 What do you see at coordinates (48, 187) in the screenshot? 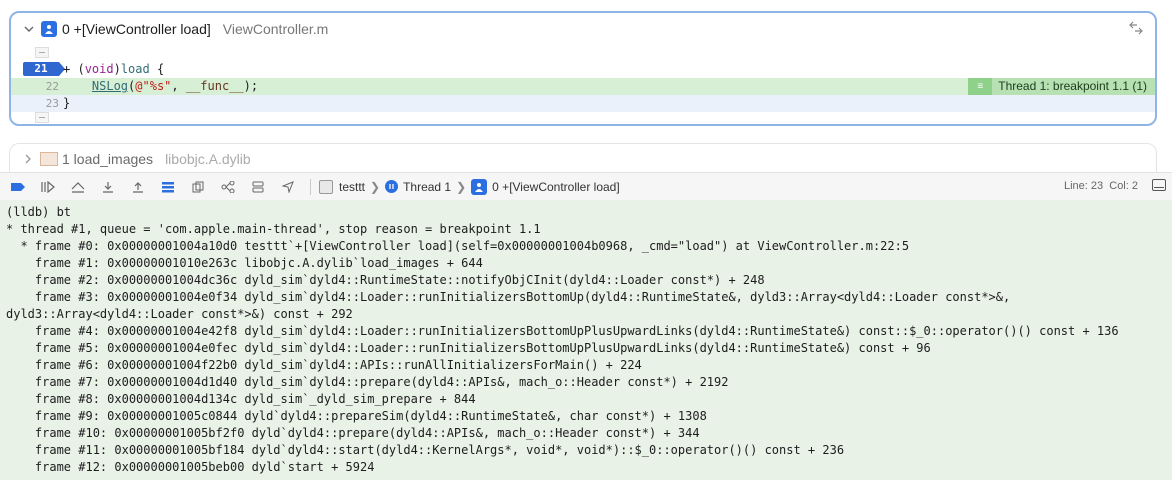
I see `continue-icon` at bounding box center [48, 187].